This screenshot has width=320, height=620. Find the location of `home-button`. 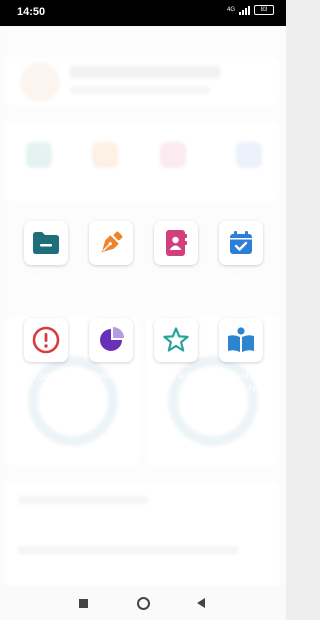

home-button is located at coordinates (143, 603).